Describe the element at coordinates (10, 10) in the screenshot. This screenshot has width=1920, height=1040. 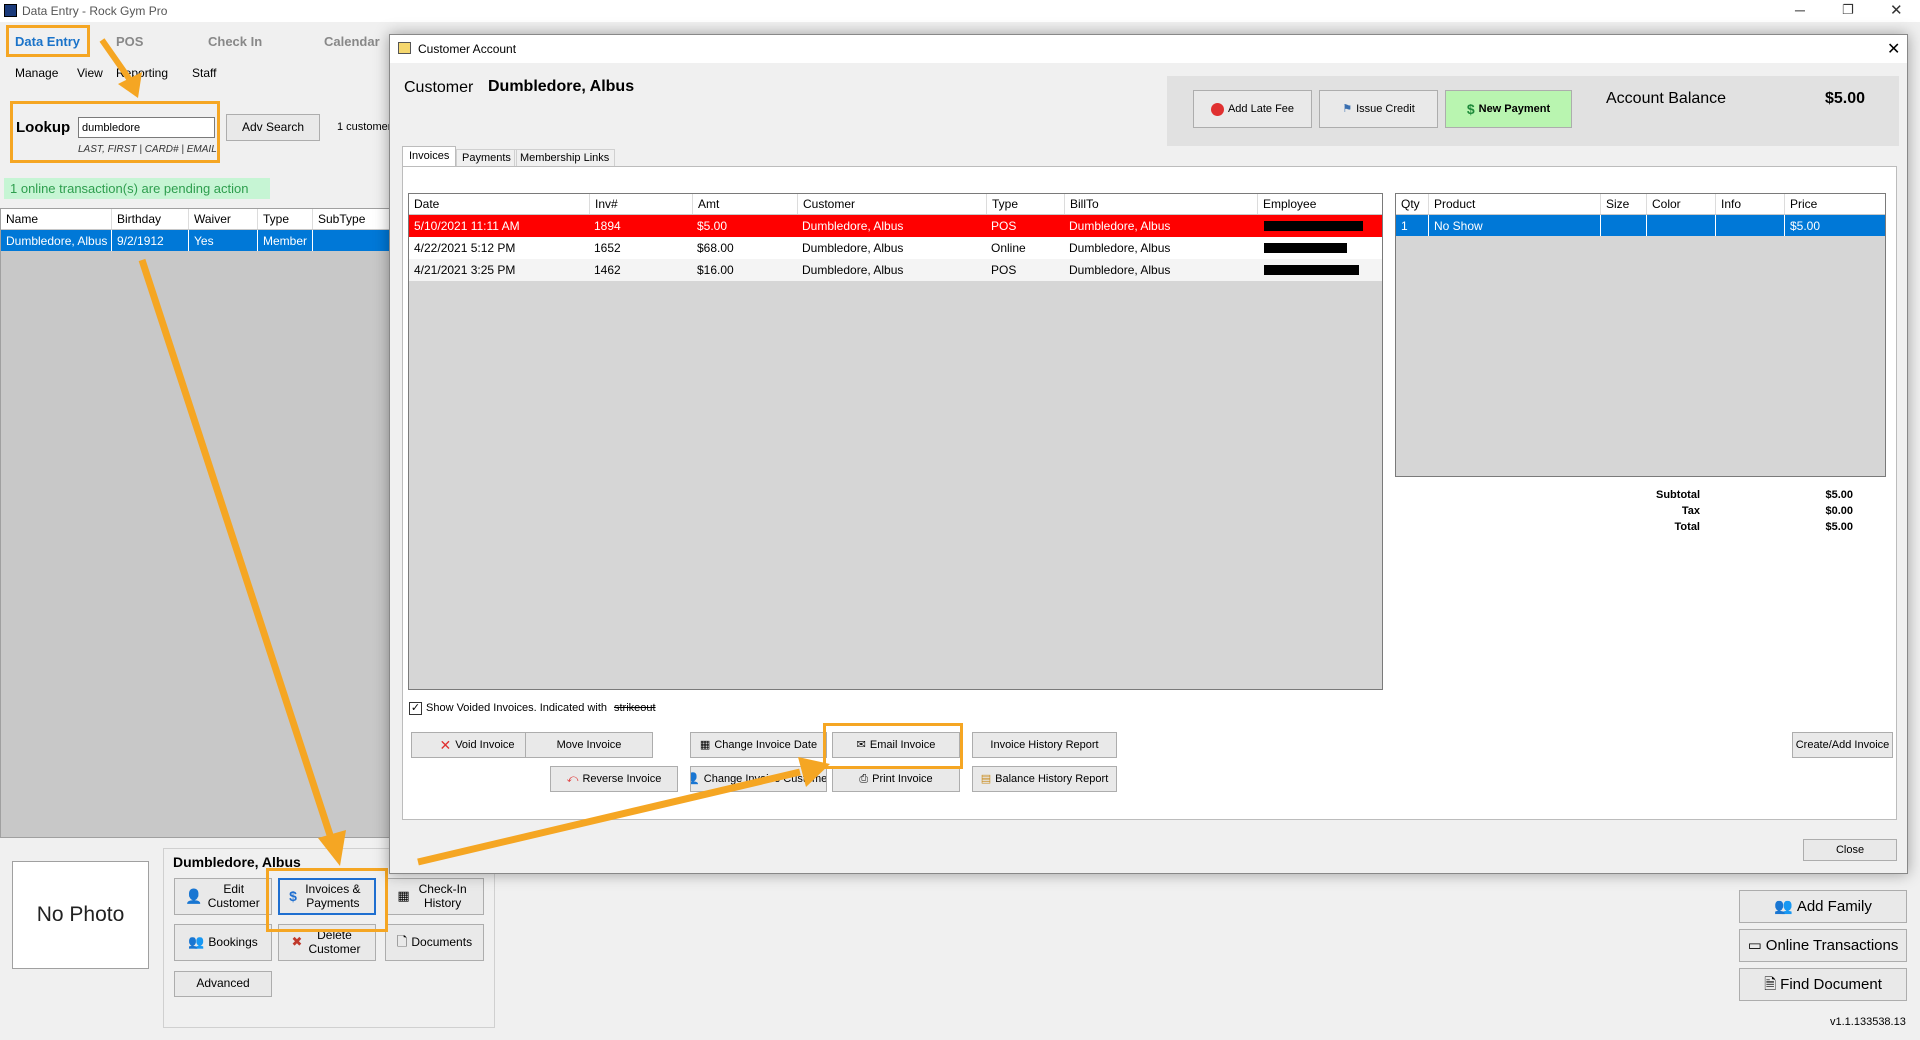
I see `app-icon` at that location.